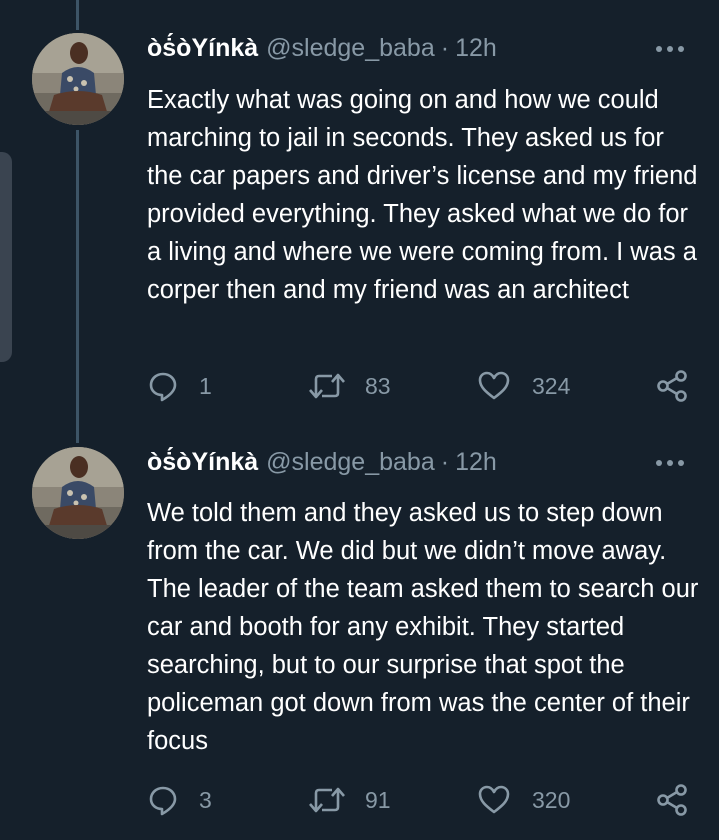  I want to click on reply-button: 1, so click(179, 386).